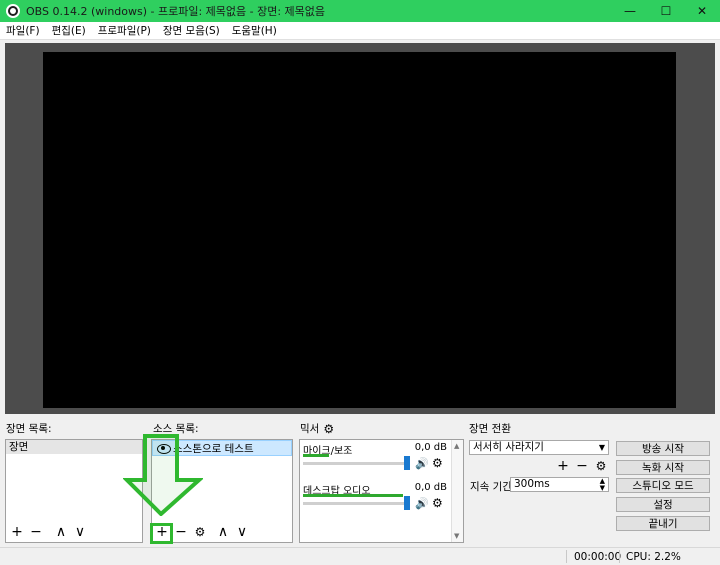 This screenshot has width=720, height=565. Describe the element at coordinates (191, 30) in the screenshot. I see `menu-scene-collection: 장면 모음(S)` at that location.